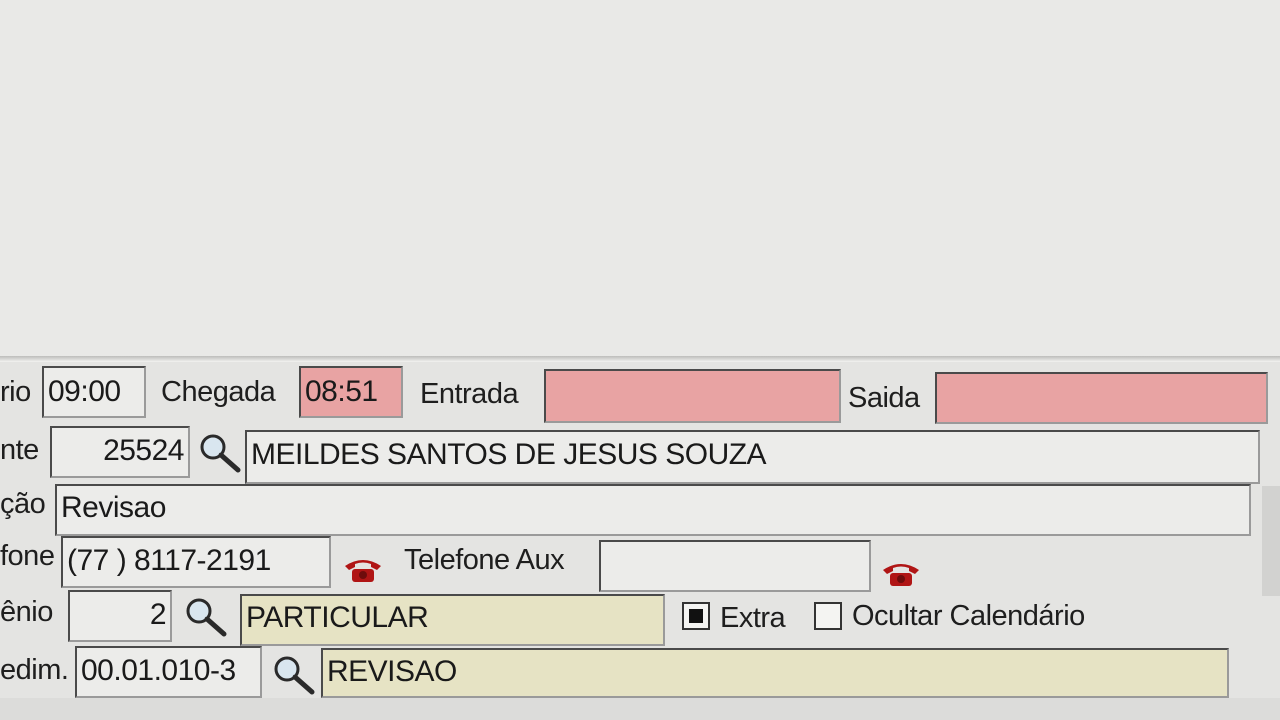 The height and width of the screenshot is (720, 1280). Describe the element at coordinates (752, 457) in the screenshot. I see `paciente-name-field: MEILDES SANTOS DE JESUS SOUZA` at that location.